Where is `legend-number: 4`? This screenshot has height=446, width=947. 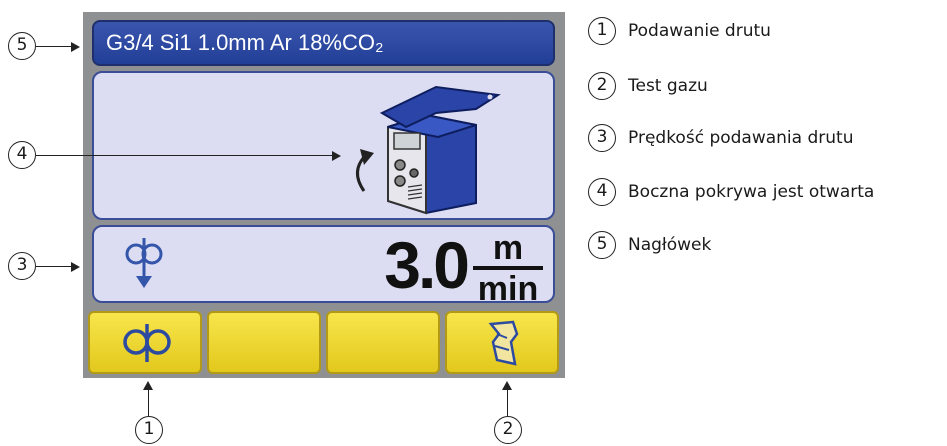
legend-number: 4 is located at coordinates (602, 192).